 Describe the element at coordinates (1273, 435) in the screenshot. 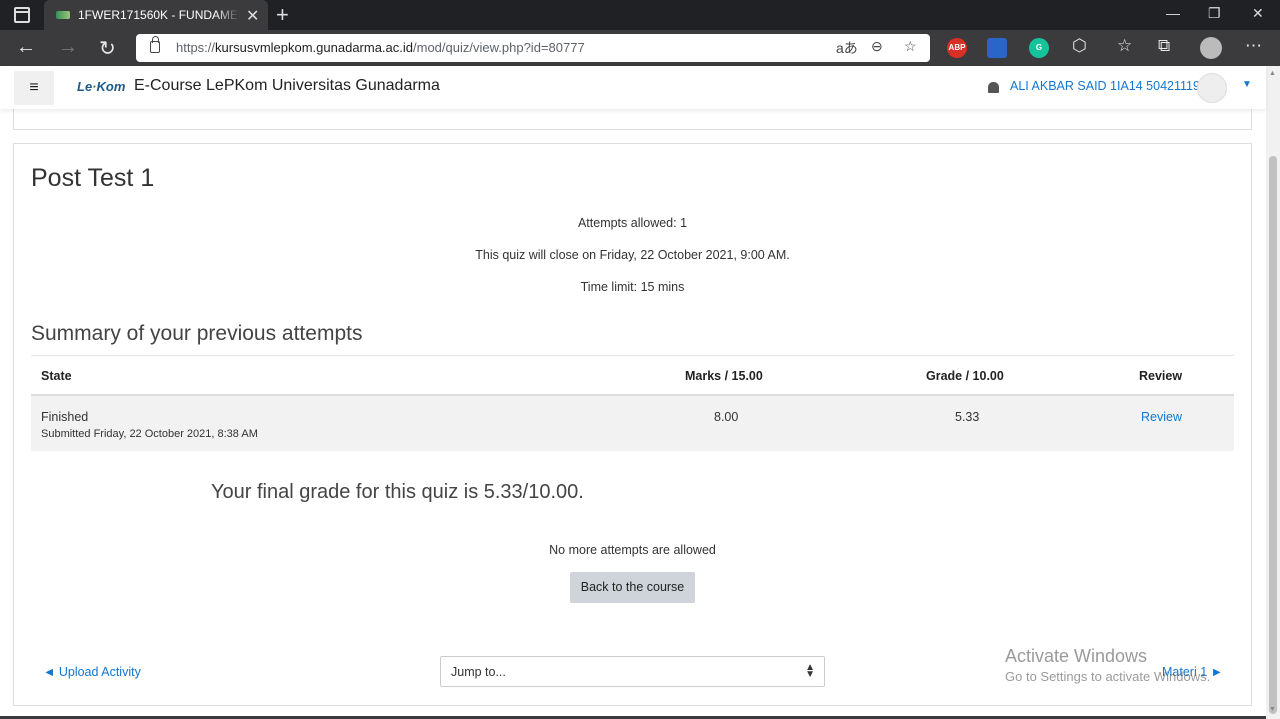

I see `scroll-thumb` at that location.